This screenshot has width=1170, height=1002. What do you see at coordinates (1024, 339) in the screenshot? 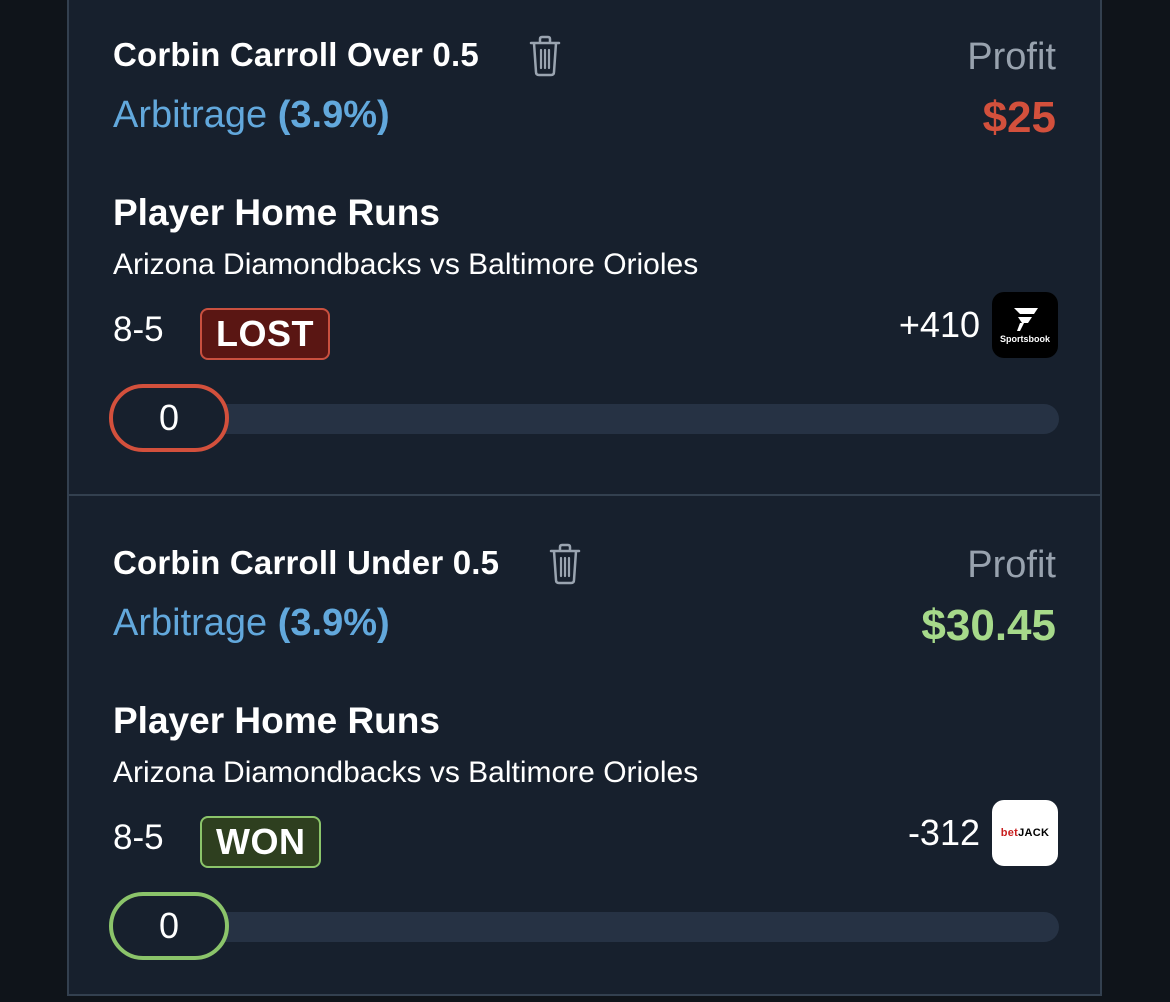
I see `sportsbook-caption: Sportsbook` at bounding box center [1024, 339].